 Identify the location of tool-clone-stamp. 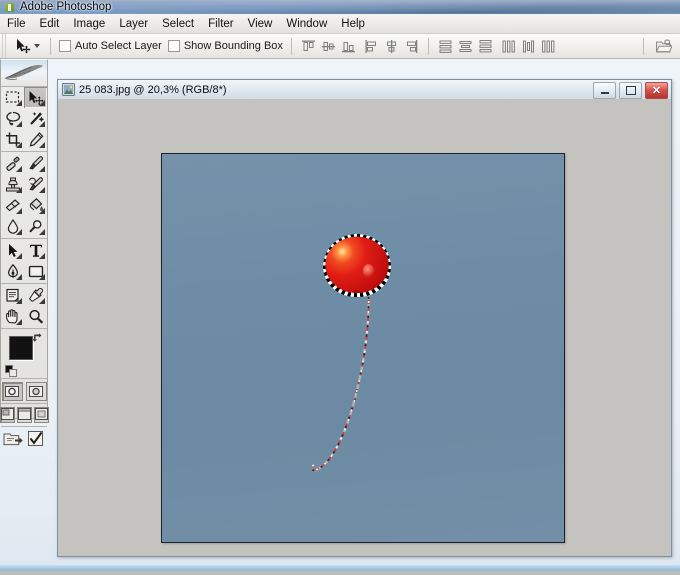
(12, 184).